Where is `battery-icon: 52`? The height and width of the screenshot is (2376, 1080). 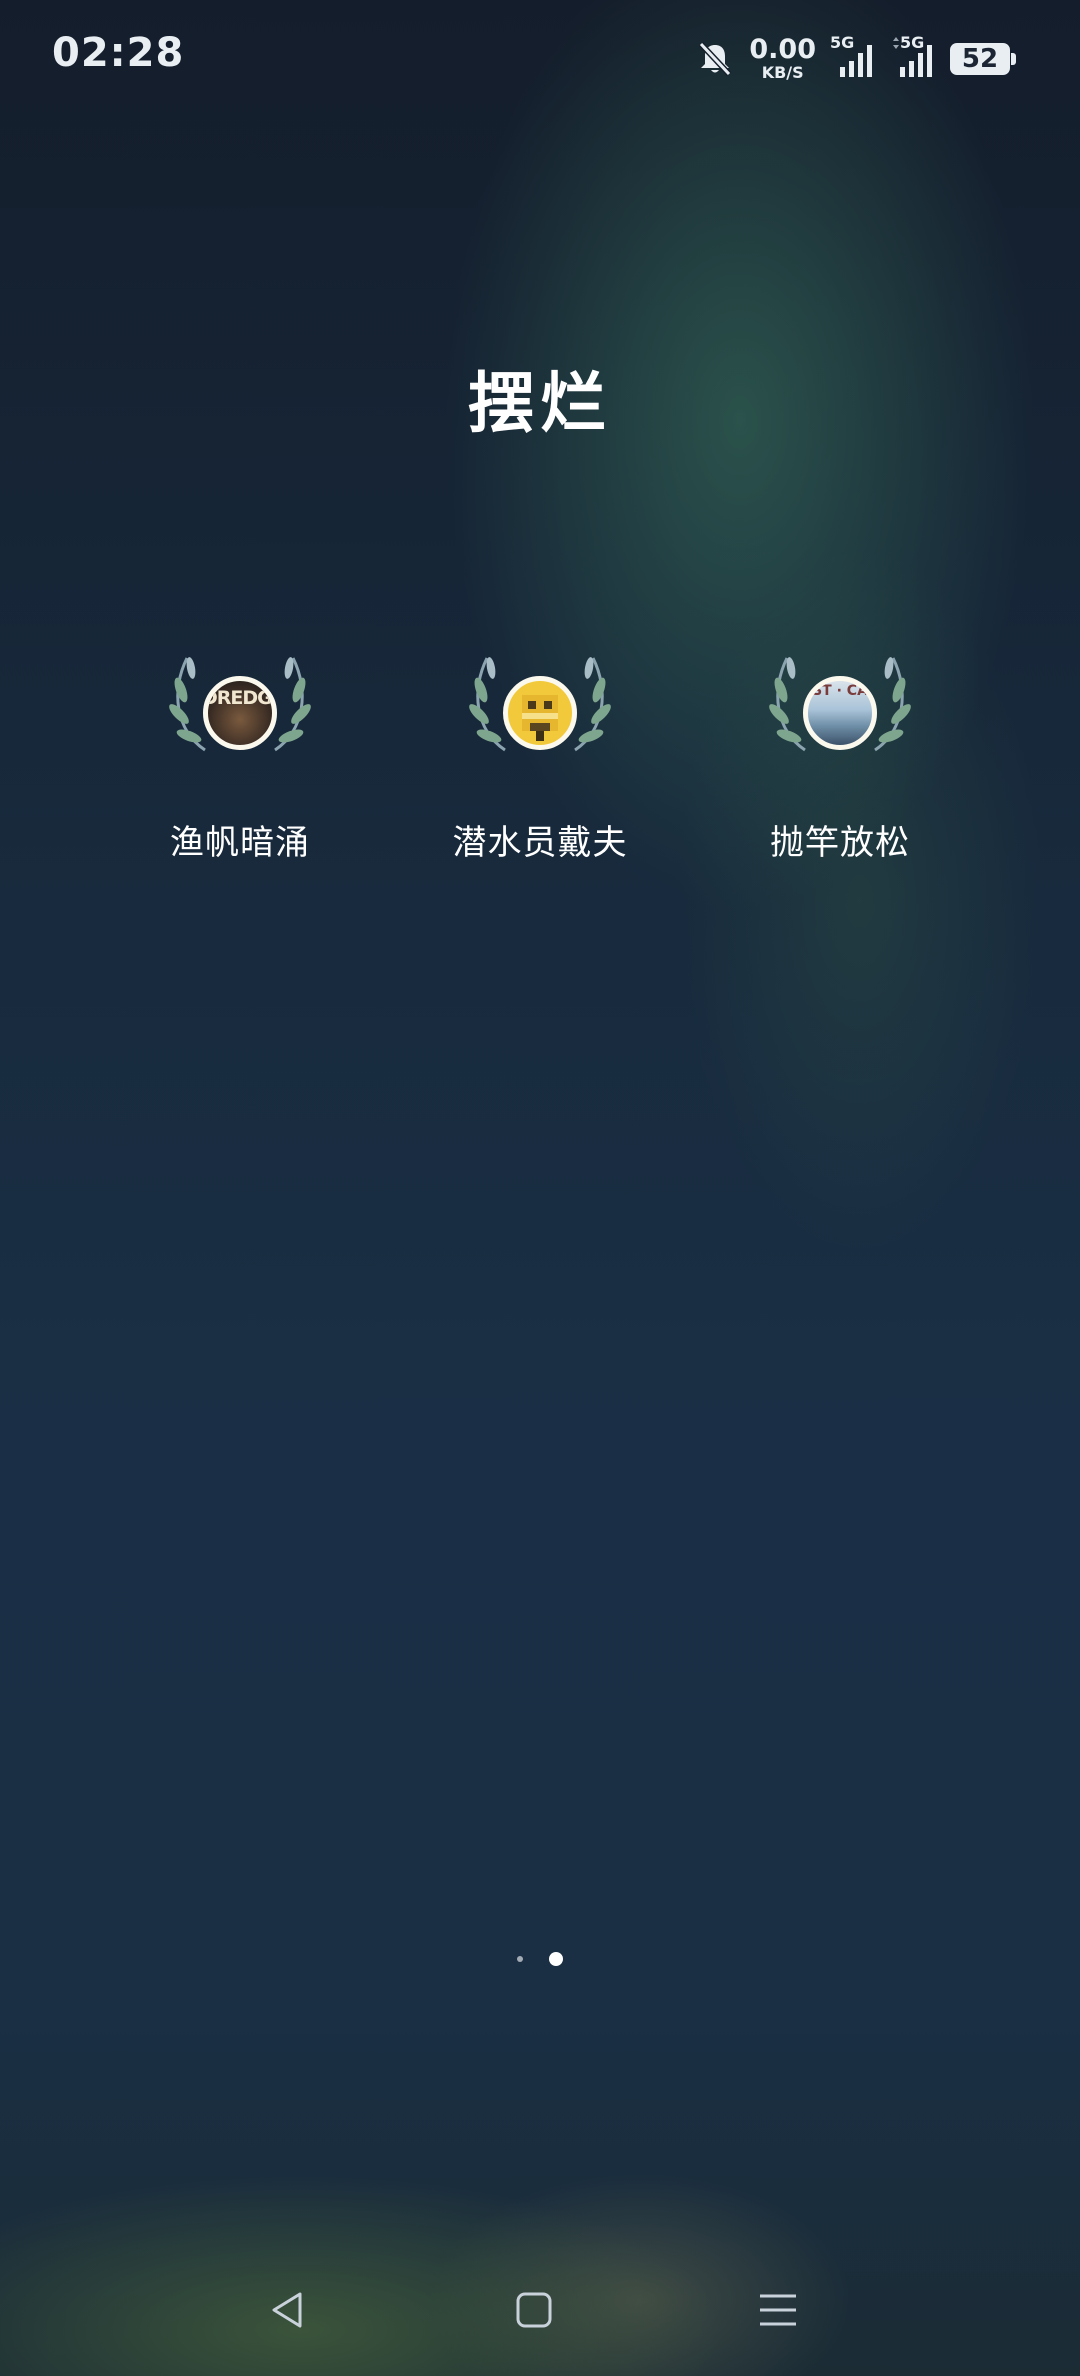 battery-icon: 52 is located at coordinates (983, 58).